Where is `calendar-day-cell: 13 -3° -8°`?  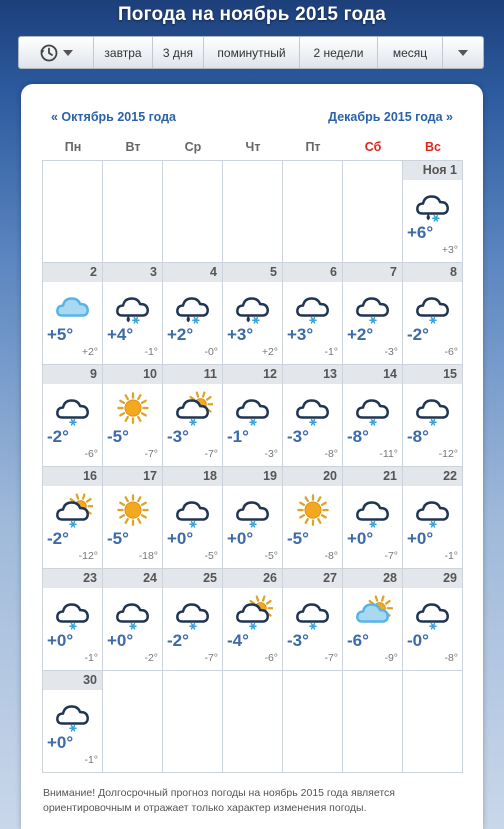 calendar-day-cell: 13 -3° -8° is located at coordinates (313, 416).